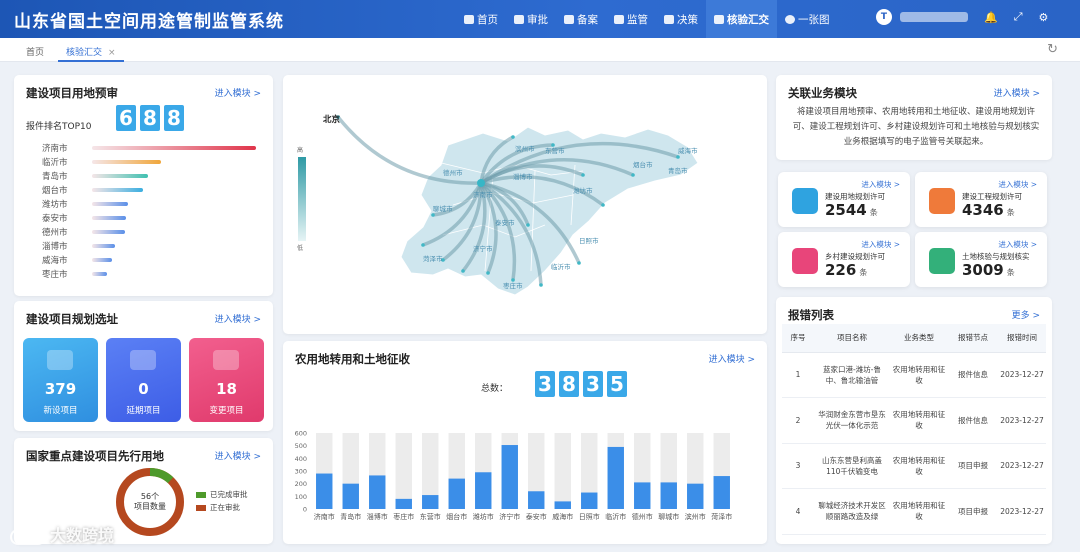 The image size is (1080, 552). What do you see at coordinates (433, 259) in the screenshot?
I see `map-city-label: 菏泽市` at bounding box center [433, 259].